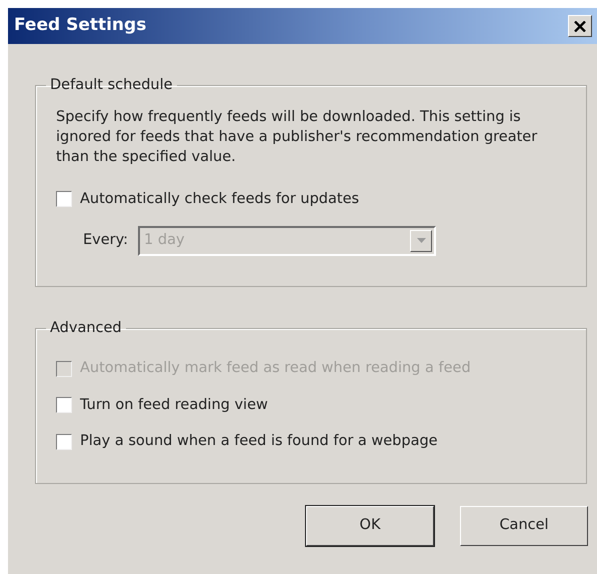 The image size is (597, 574). I want to click on group-title: Advanced, so click(86, 328).